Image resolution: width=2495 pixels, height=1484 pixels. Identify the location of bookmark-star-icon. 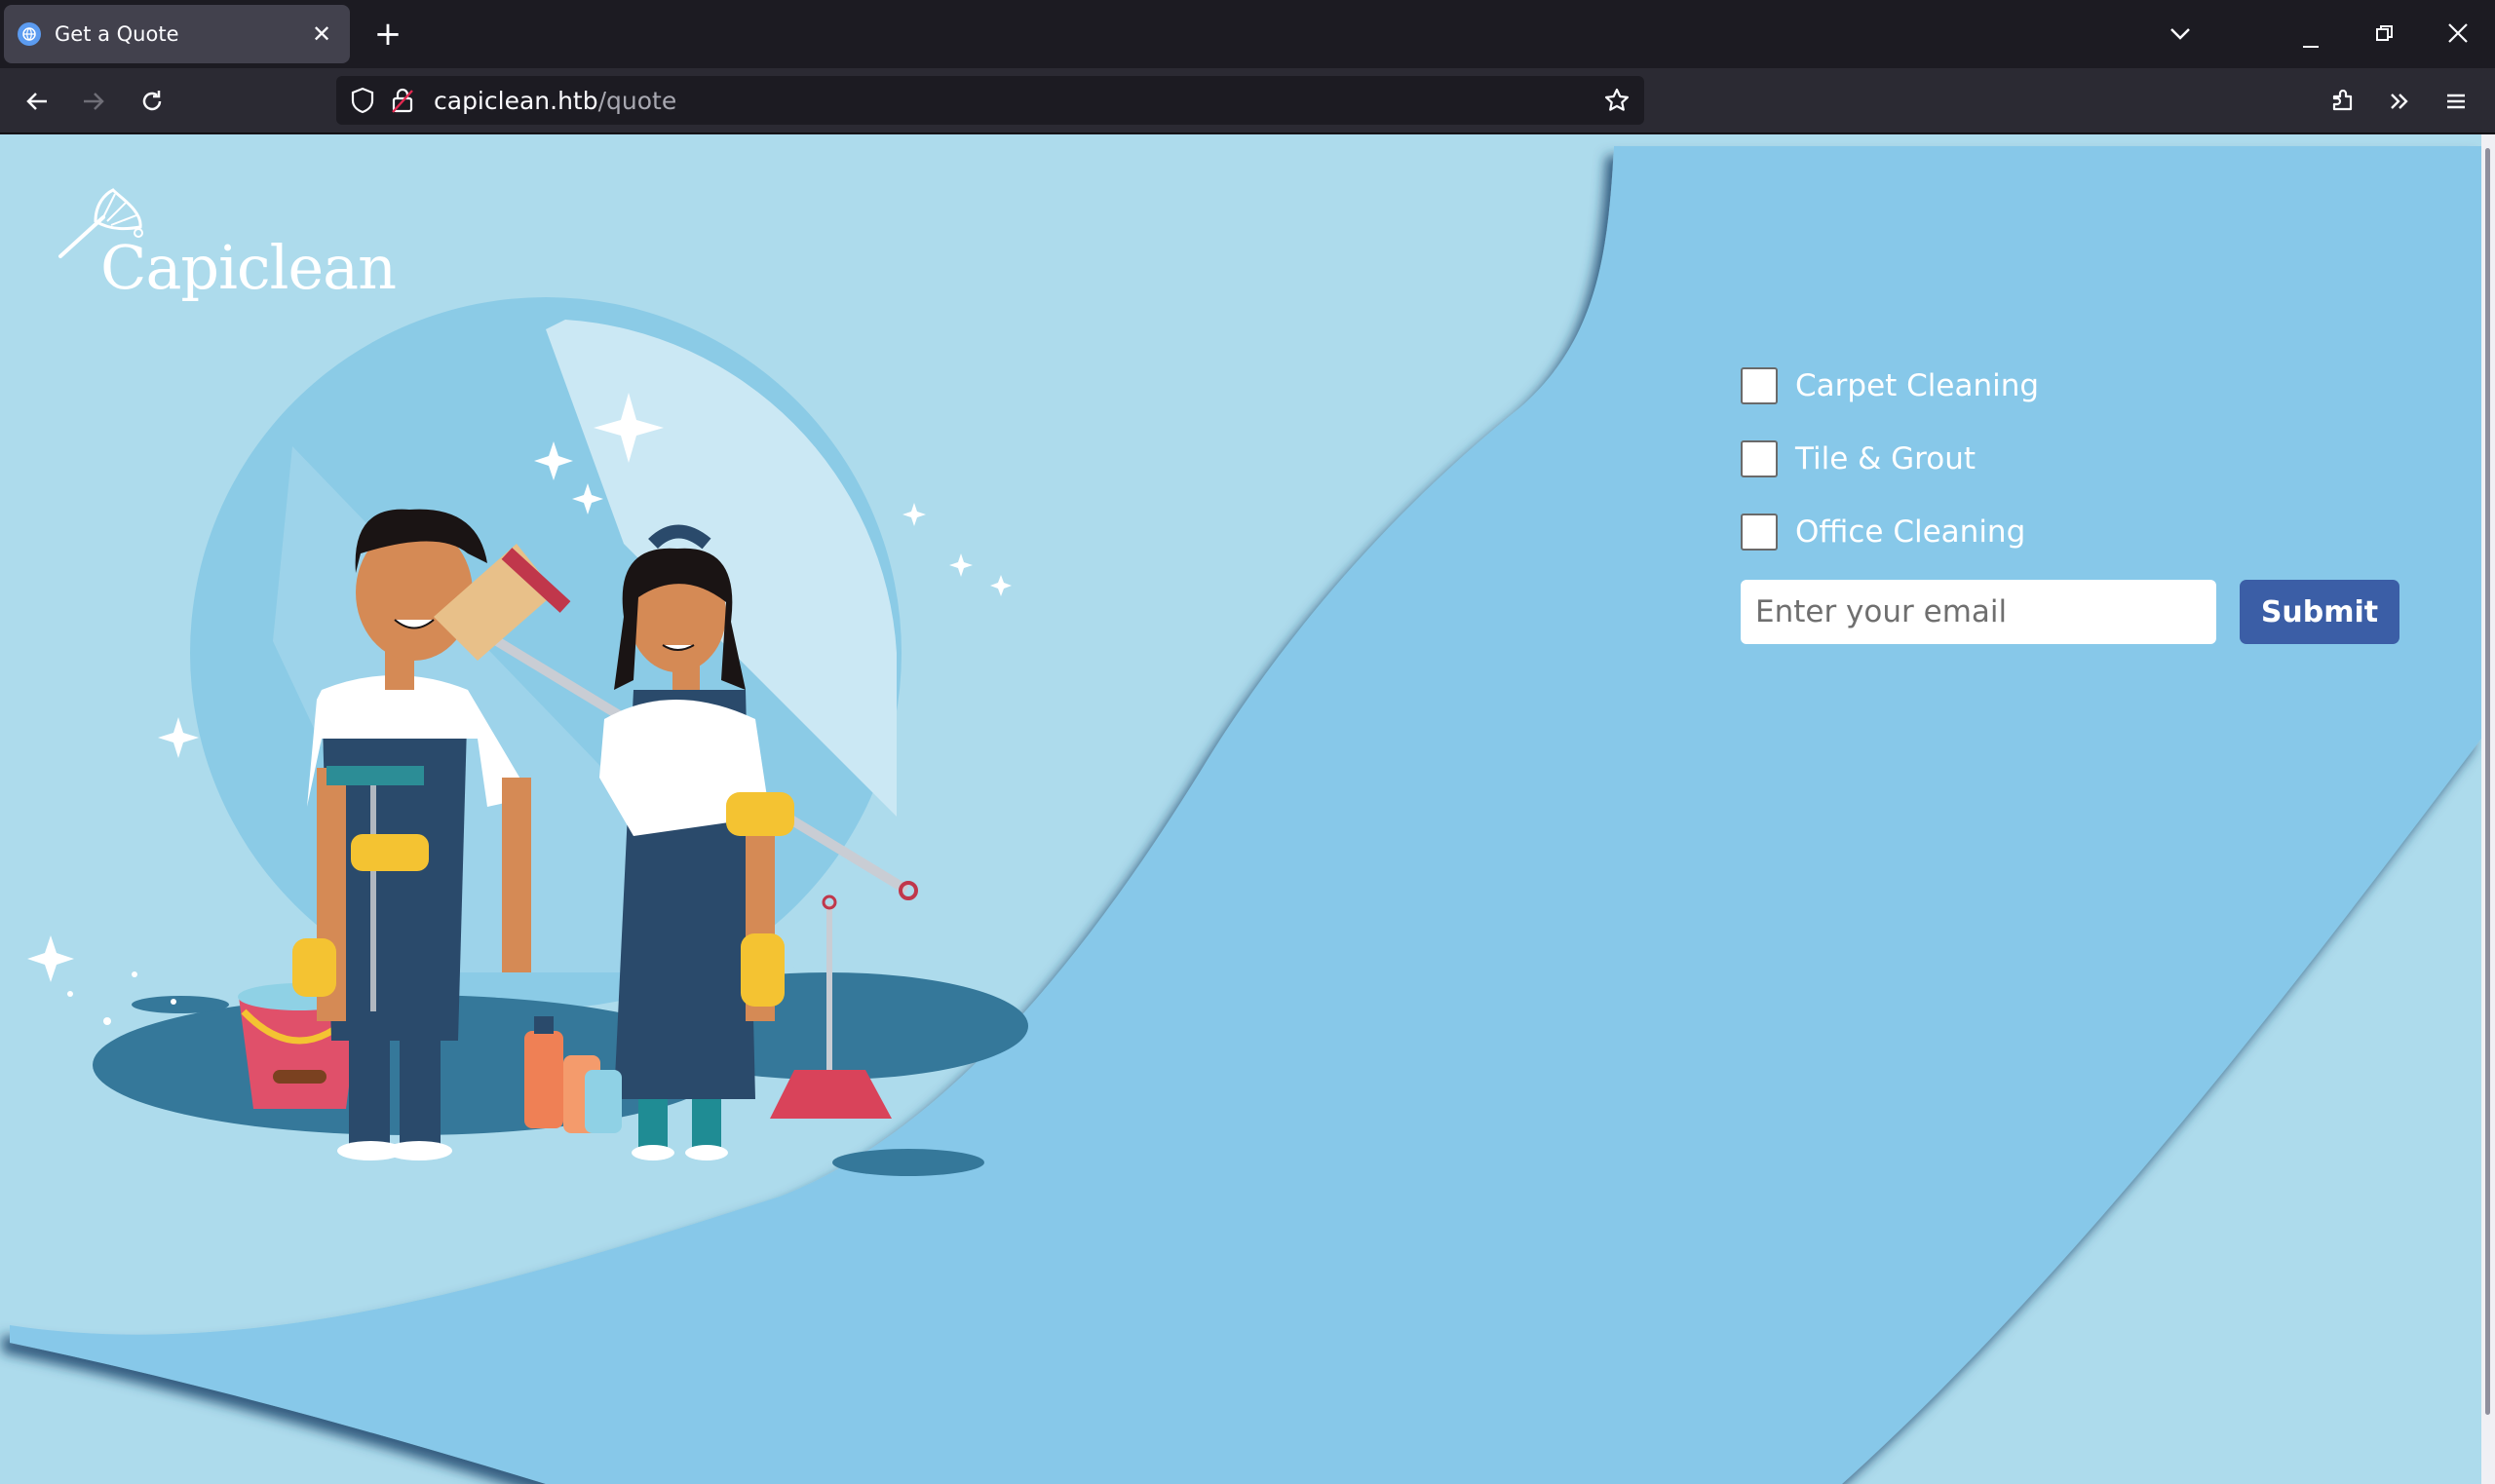
(1617, 100).